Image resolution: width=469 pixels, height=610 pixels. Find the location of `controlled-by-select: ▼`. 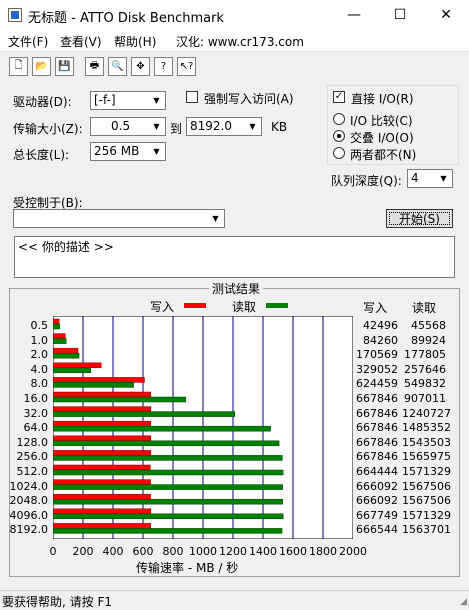

controlled-by-select: ▼ is located at coordinates (119, 218).